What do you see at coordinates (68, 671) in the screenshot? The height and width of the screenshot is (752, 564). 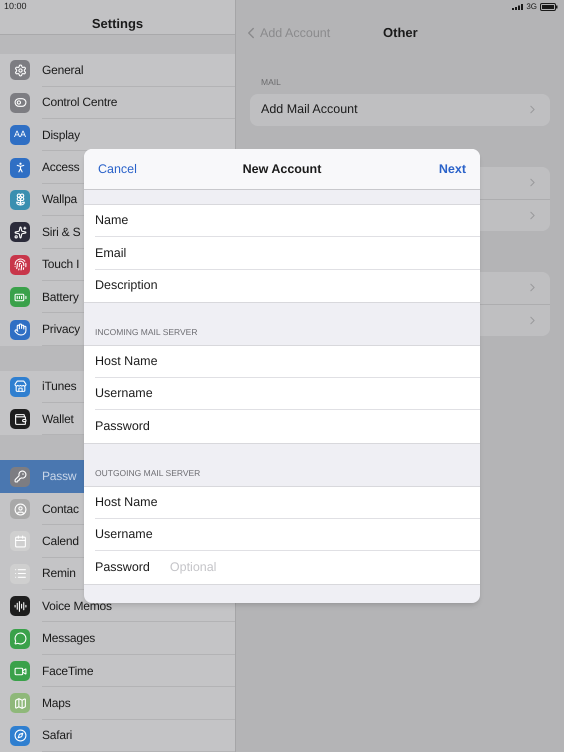 I see `sidebar-label: FaceTime` at bounding box center [68, 671].